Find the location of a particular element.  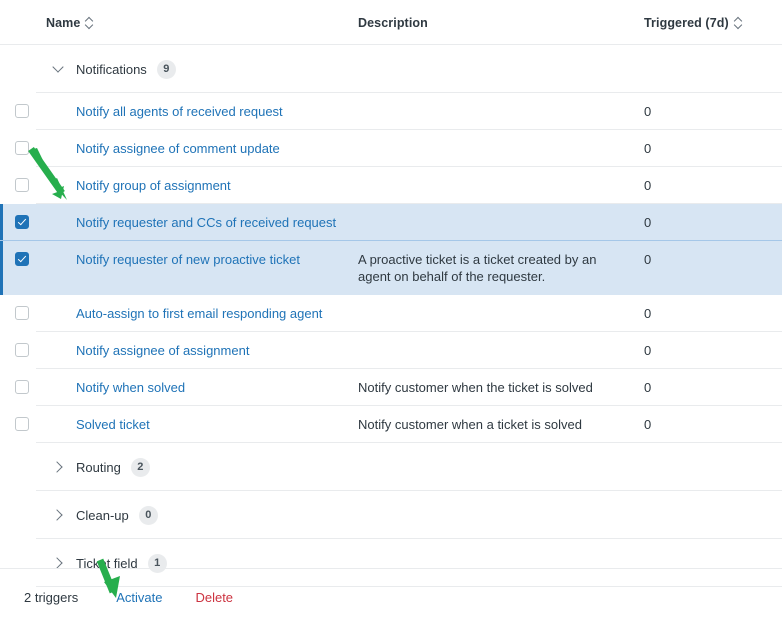

row-name-cell: Notify group of assignment is located at coordinates (197, 185).